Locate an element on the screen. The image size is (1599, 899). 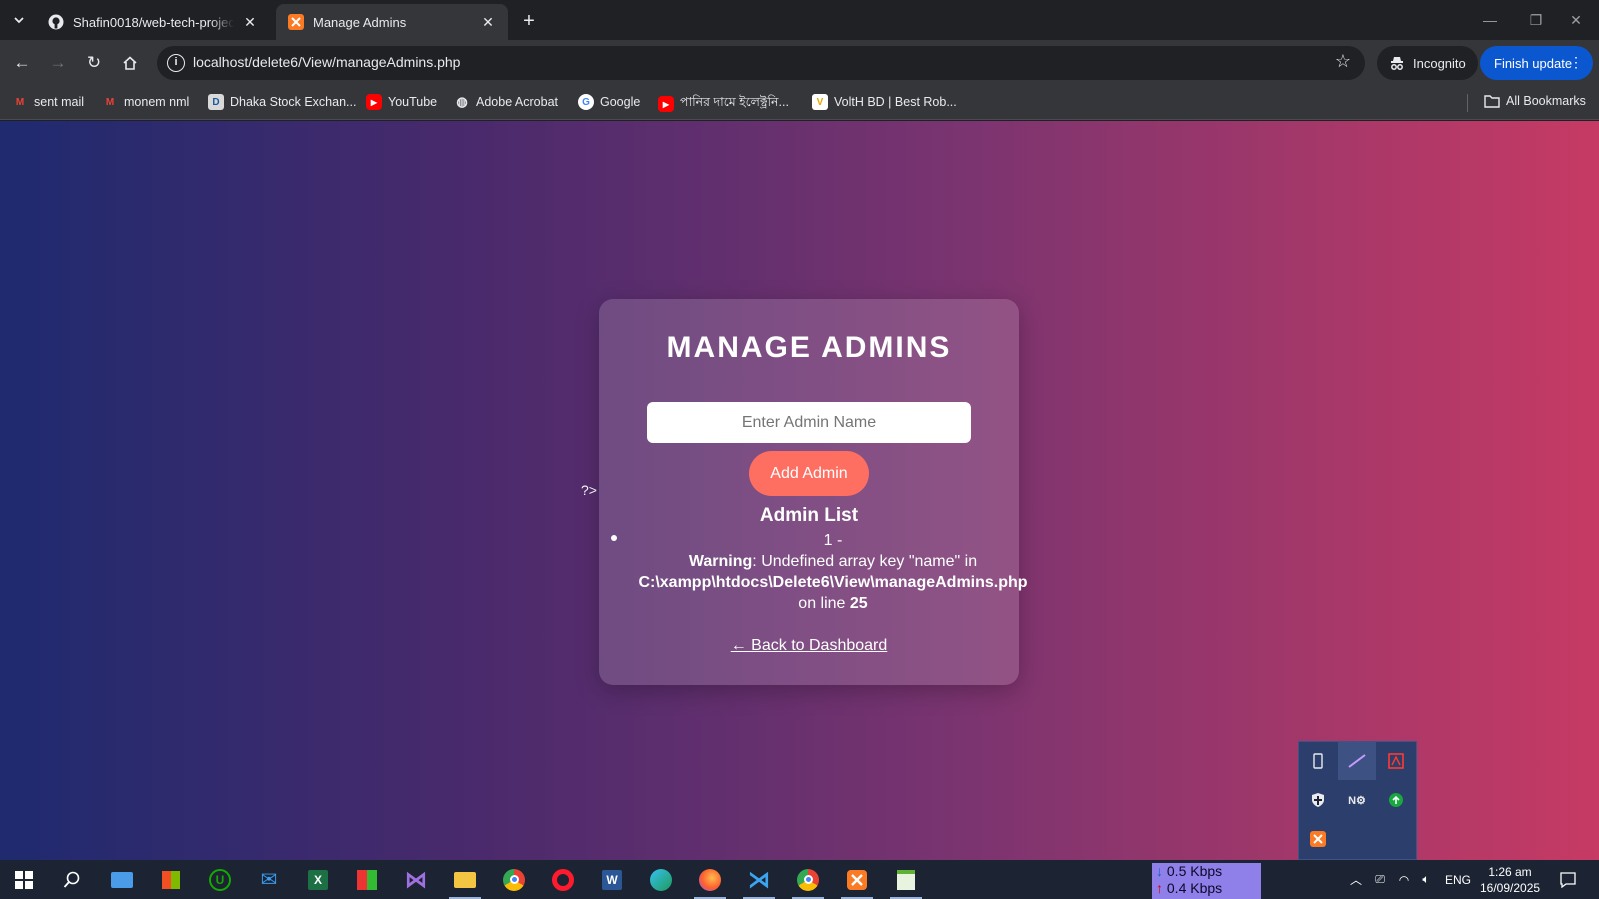
taskbar-app-blocks is located at coordinates (367, 879).